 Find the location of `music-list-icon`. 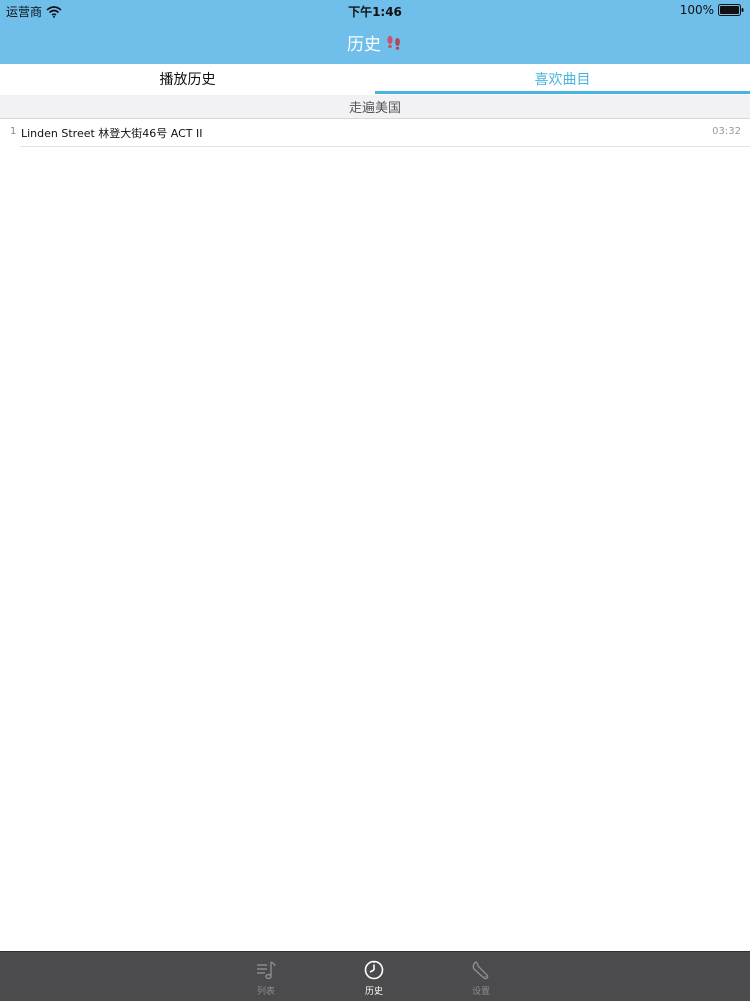

music-list-icon is located at coordinates (266, 970).